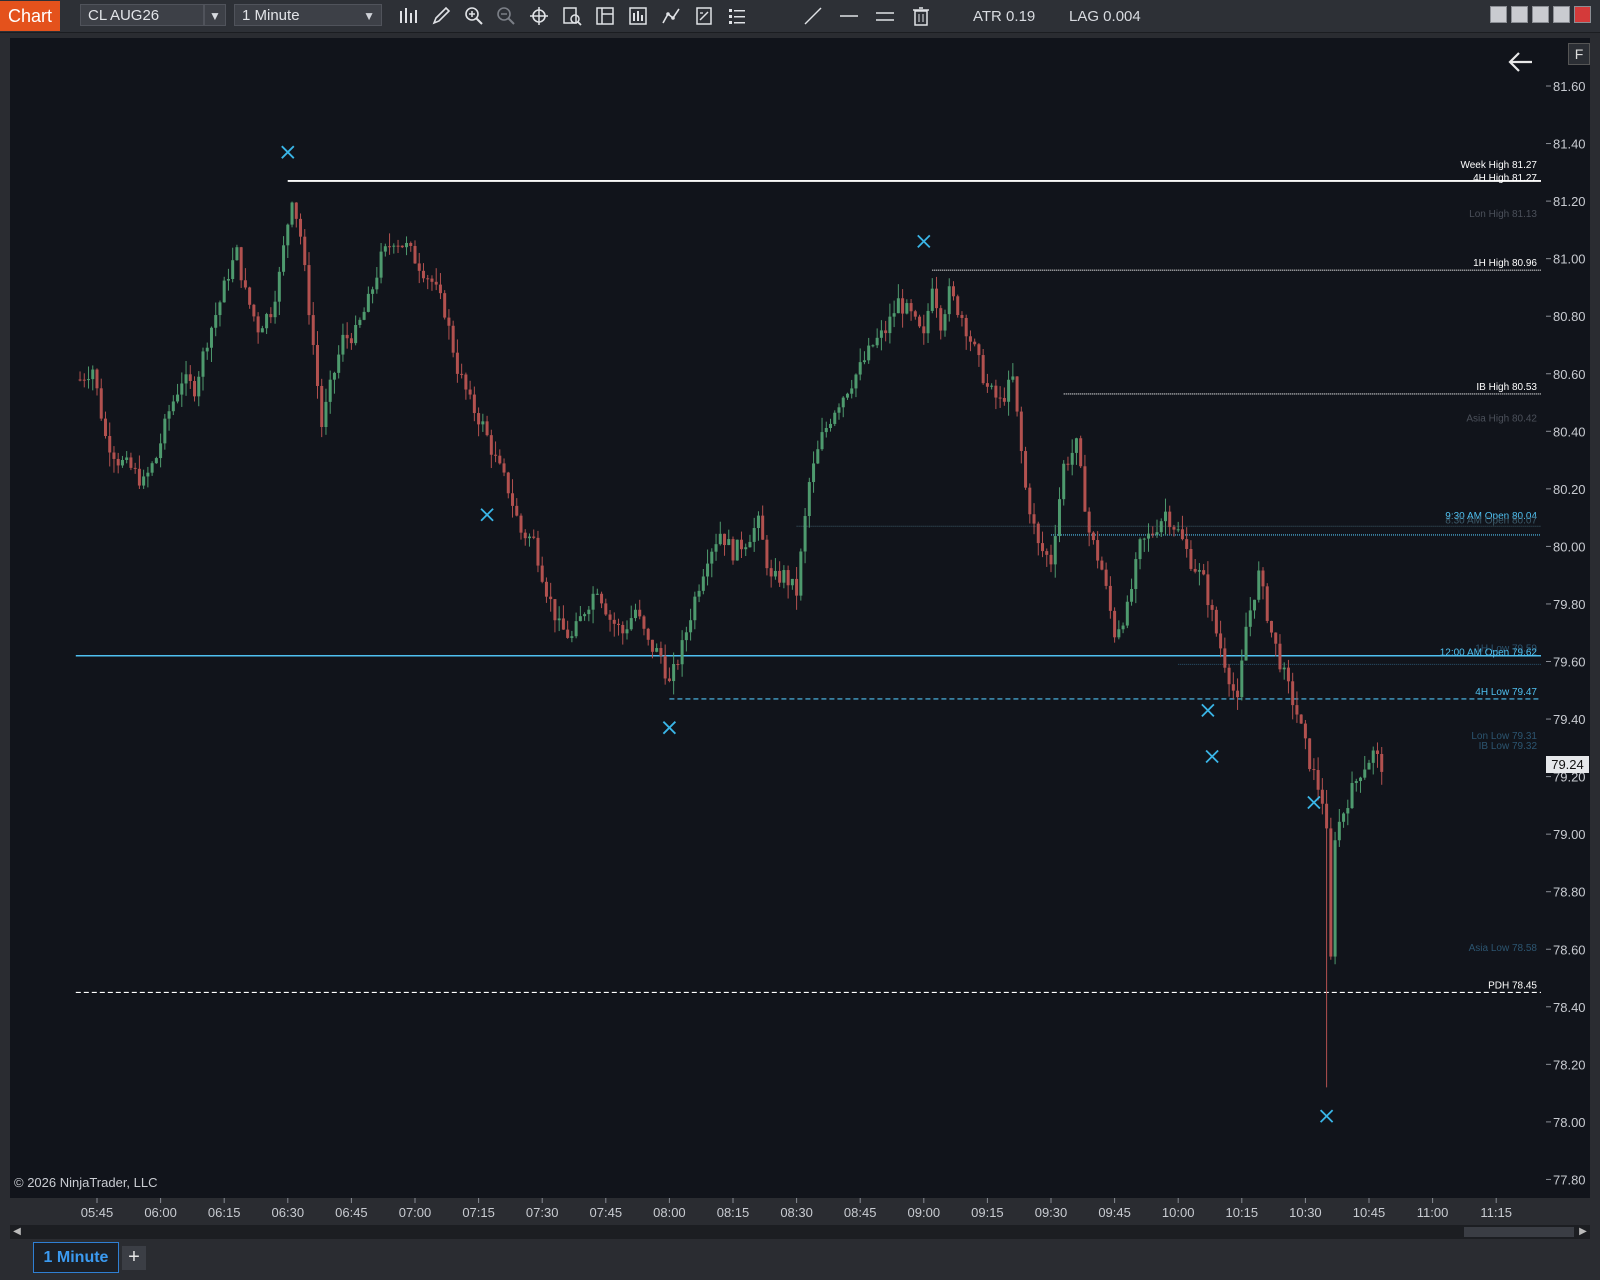  What do you see at coordinates (542, 1212) in the screenshot?
I see `x-tick-label: 07:30` at bounding box center [542, 1212].